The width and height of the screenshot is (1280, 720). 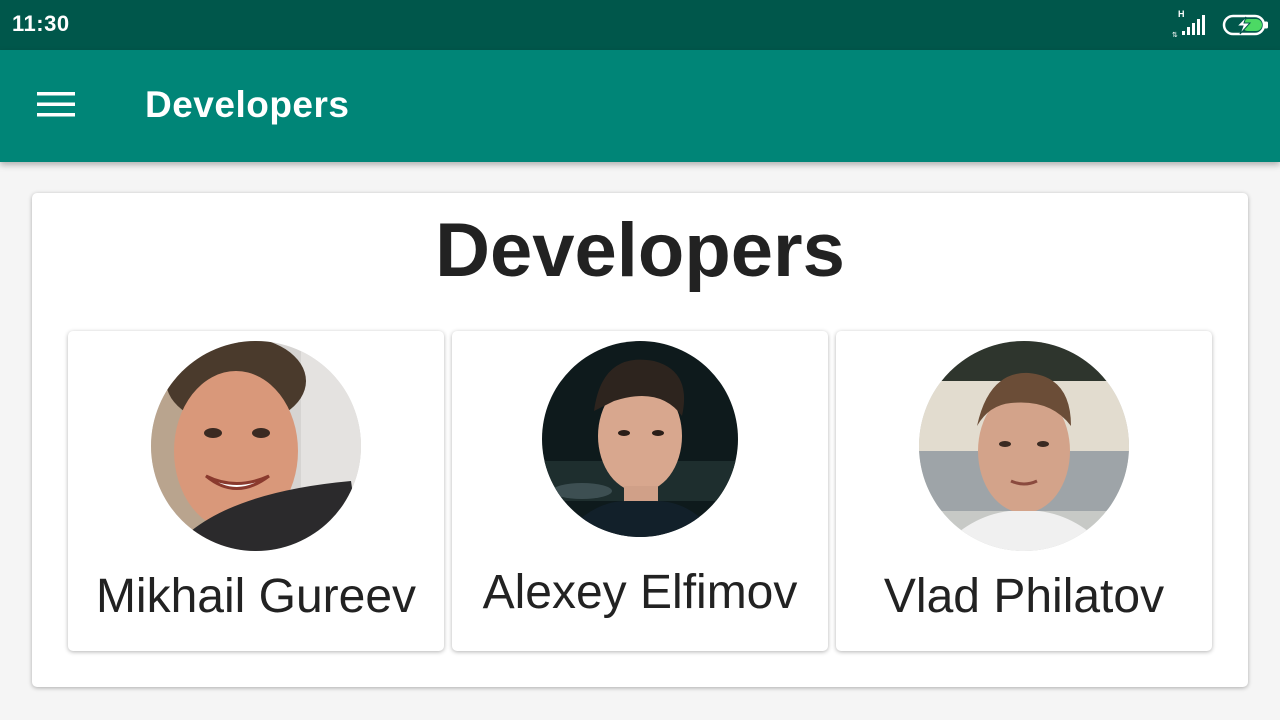 I want to click on developer-card-alexey-elfimov: Alexey Elfimov, so click(x=640, y=491).